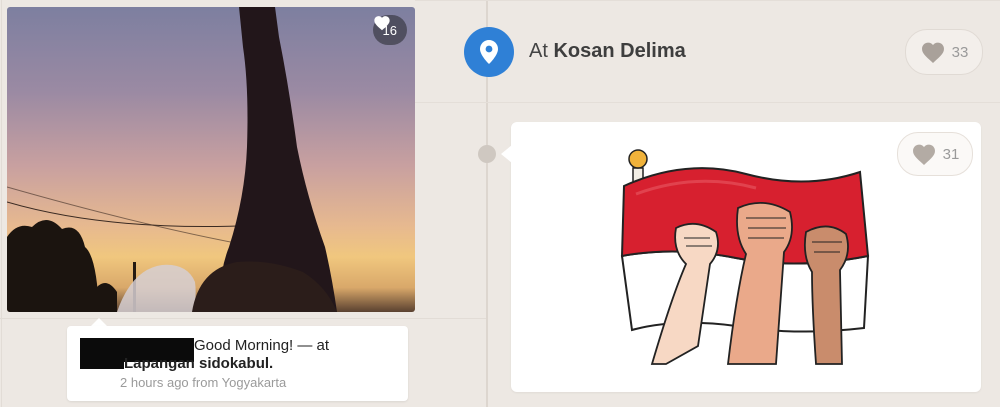 The height and width of the screenshot is (407, 1000). What do you see at coordinates (262, 345) in the screenshot?
I see `caption-text: Good Morning! — at` at bounding box center [262, 345].